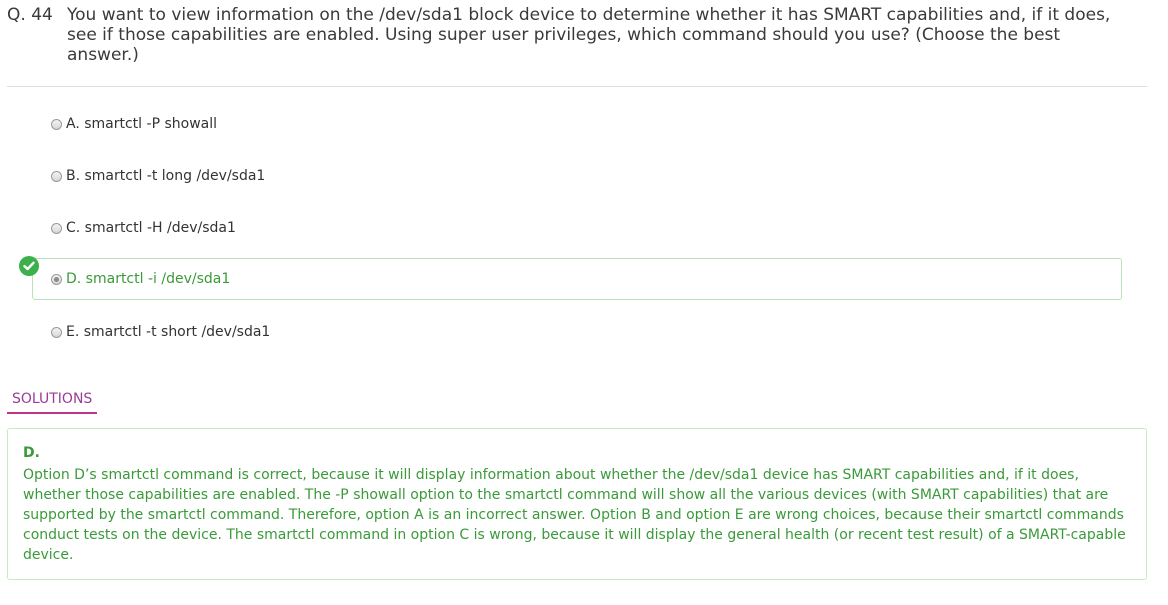  What do you see at coordinates (56, 124) in the screenshot?
I see `option-a-radio` at bounding box center [56, 124].